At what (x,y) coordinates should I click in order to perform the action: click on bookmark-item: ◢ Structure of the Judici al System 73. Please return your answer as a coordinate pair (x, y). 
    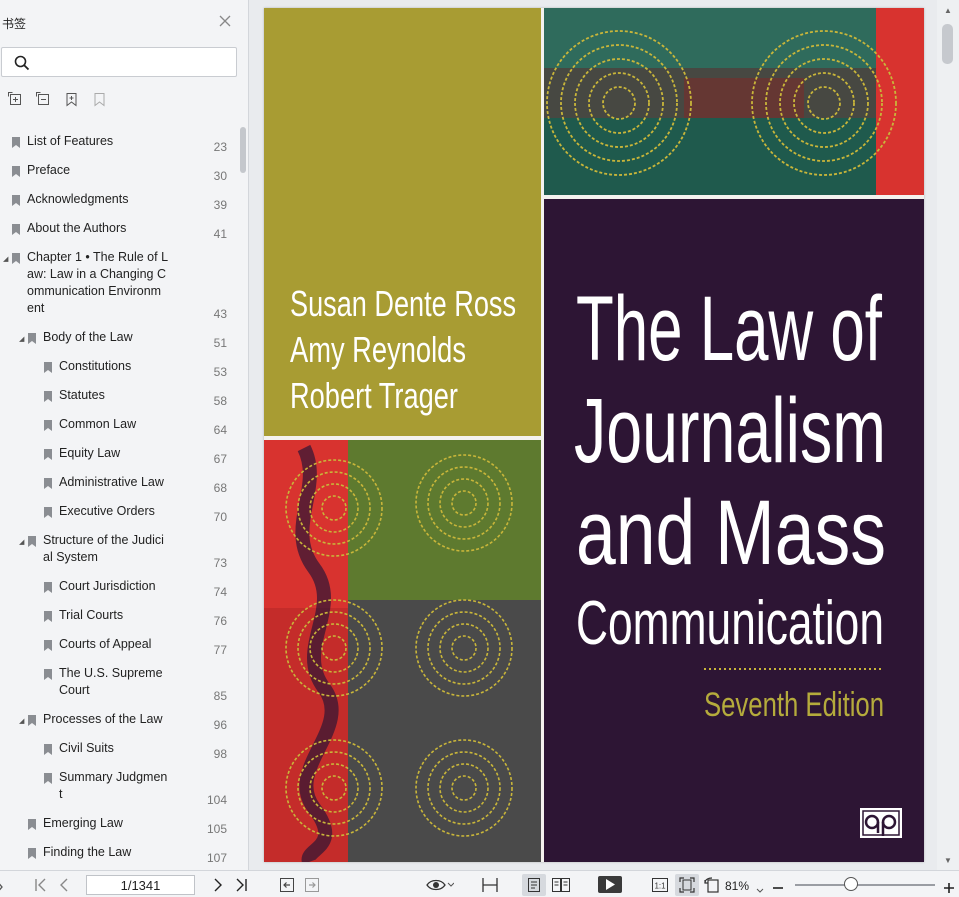
    Looking at the image, I should click on (119, 555).